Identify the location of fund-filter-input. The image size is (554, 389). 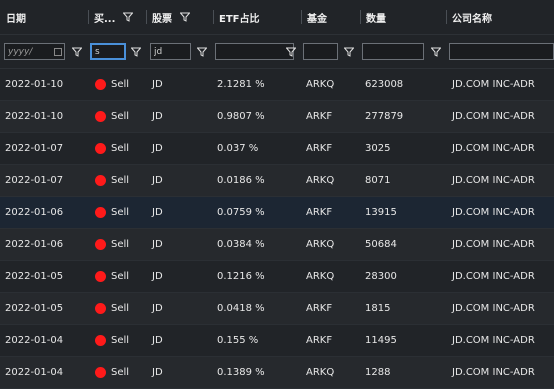
(320, 51).